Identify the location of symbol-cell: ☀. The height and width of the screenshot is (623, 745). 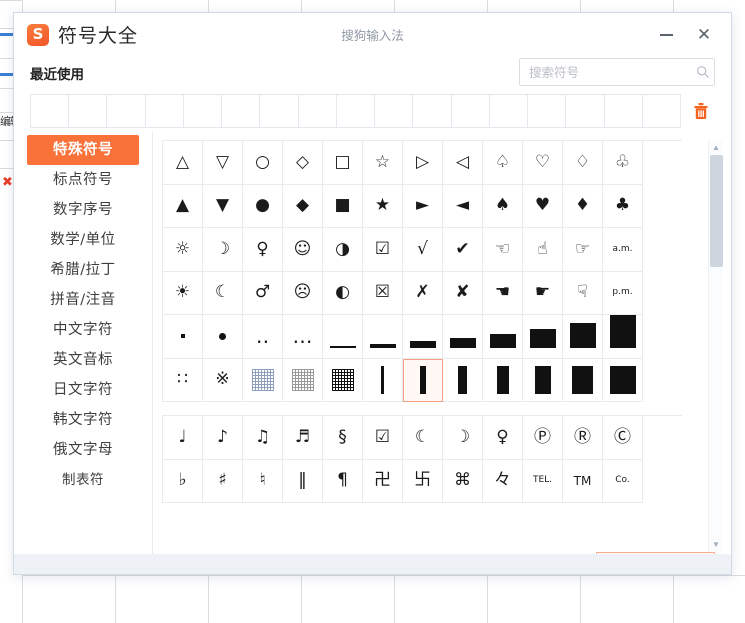
(183, 293).